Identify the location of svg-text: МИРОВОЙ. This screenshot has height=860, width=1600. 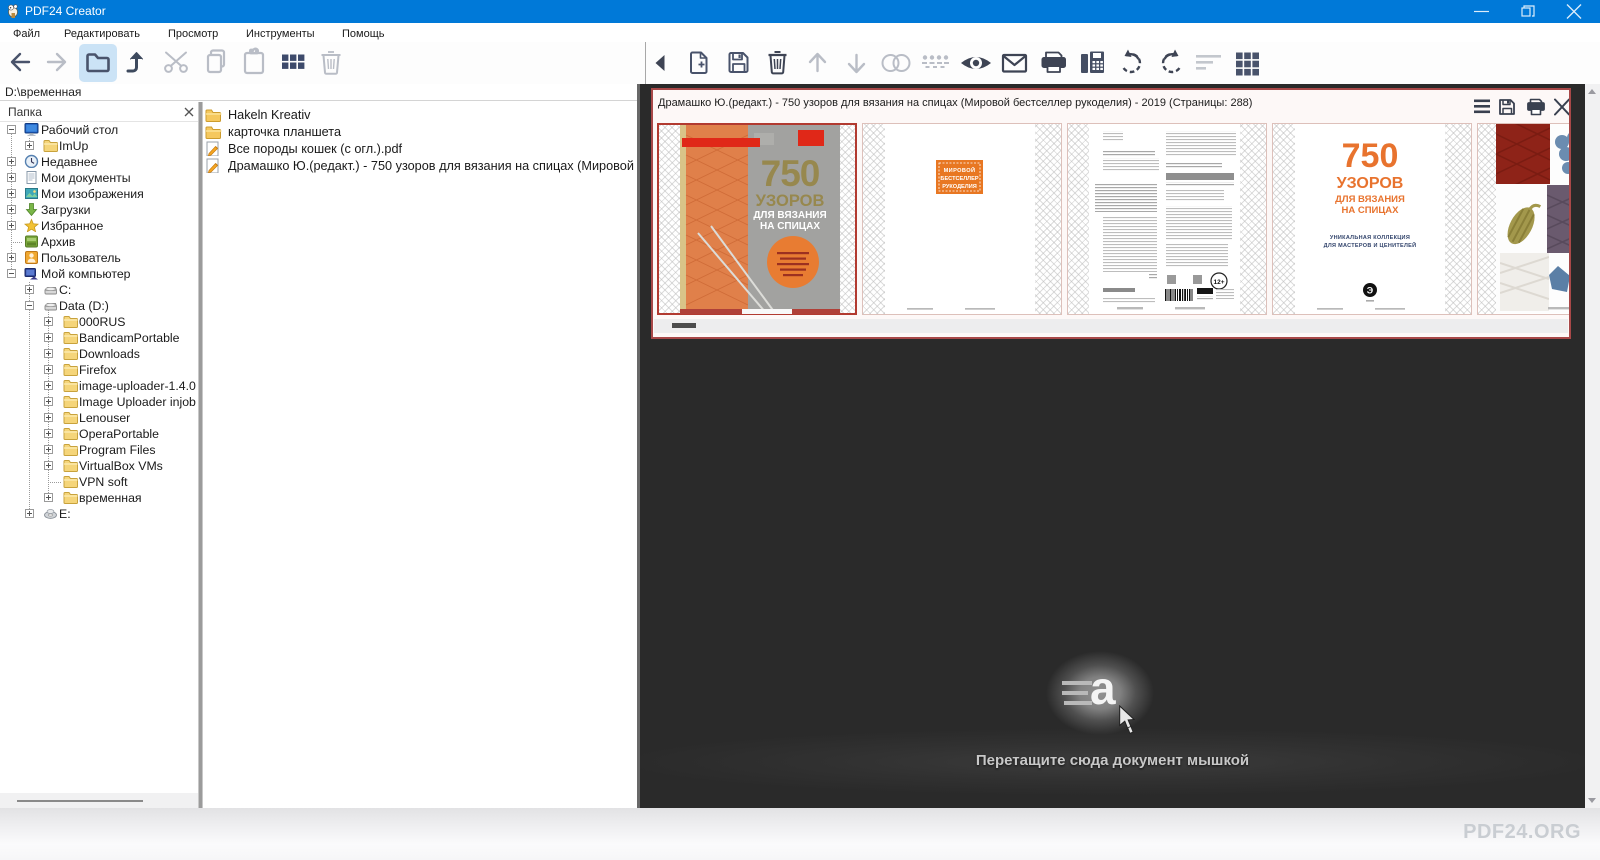
(960, 170).